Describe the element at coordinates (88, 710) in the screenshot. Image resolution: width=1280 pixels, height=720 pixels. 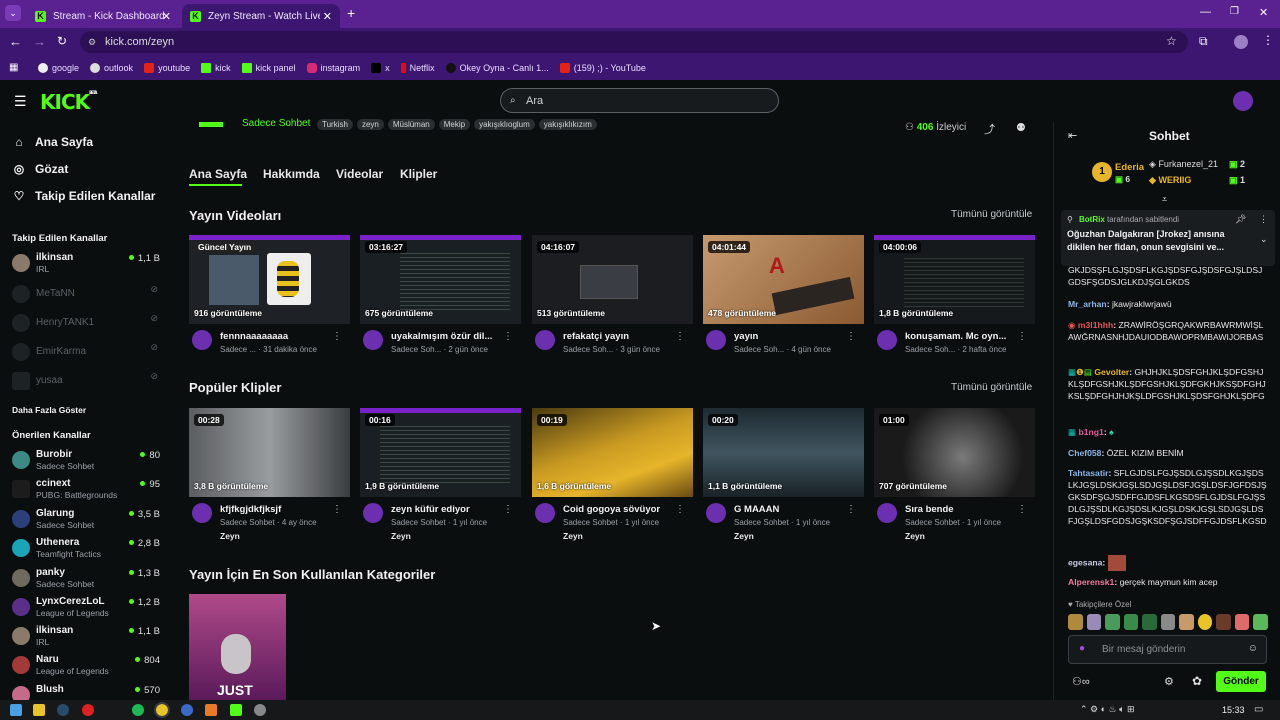
I see `opera-icon` at that location.